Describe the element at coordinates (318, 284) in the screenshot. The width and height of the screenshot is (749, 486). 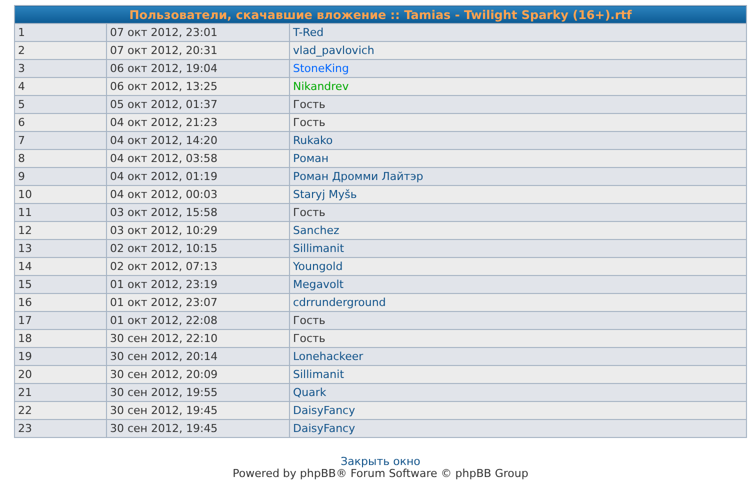
I see `user-link: Megavolt` at that location.